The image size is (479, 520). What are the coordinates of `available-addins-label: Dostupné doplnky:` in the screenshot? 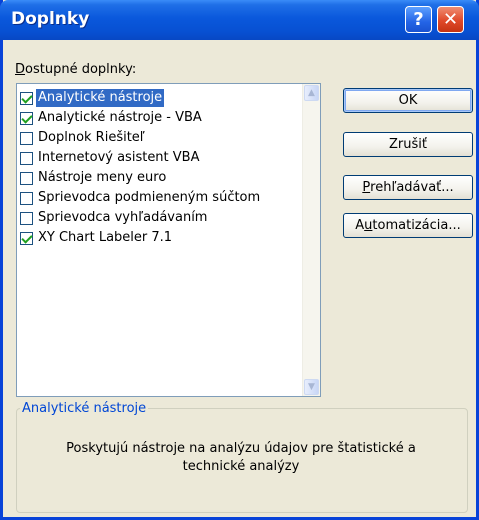 It's located at (76, 69).